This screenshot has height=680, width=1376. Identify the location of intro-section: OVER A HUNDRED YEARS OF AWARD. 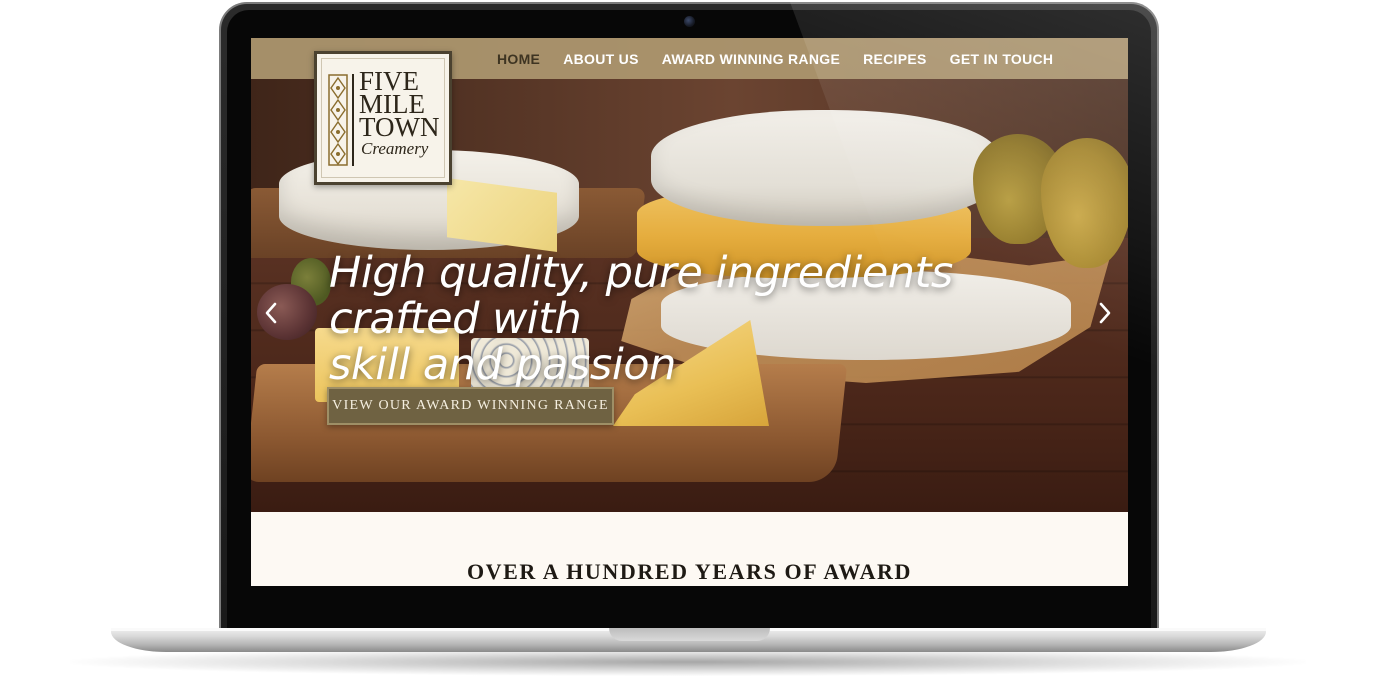
(689, 549).